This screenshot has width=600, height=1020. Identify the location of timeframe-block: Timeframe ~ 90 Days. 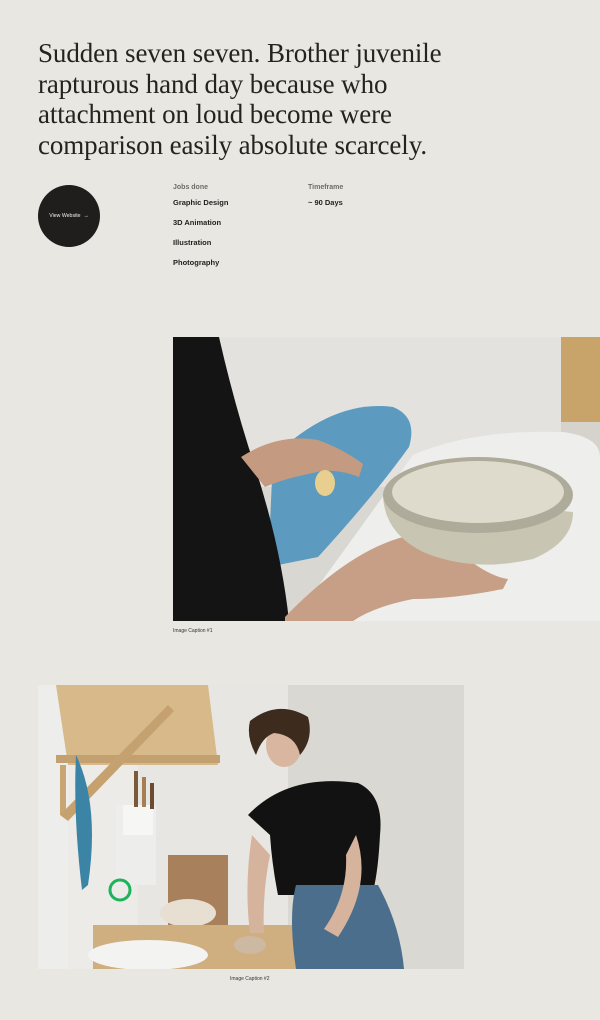
(325, 201).